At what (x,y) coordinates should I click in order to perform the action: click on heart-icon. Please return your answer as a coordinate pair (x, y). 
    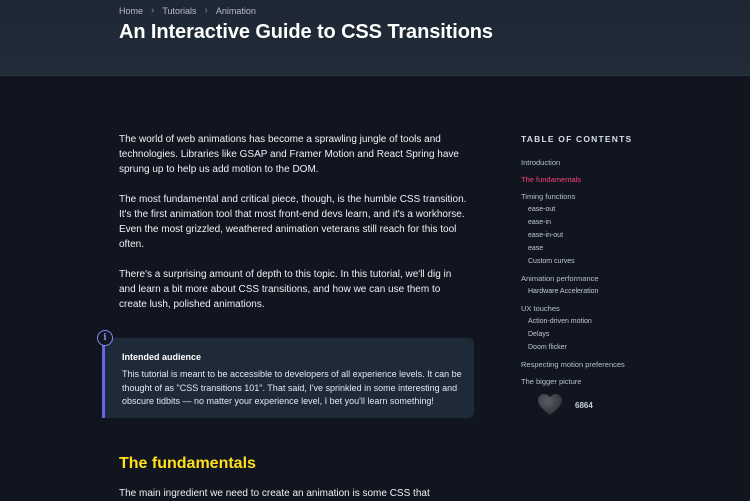
    Looking at the image, I should click on (550, 405).